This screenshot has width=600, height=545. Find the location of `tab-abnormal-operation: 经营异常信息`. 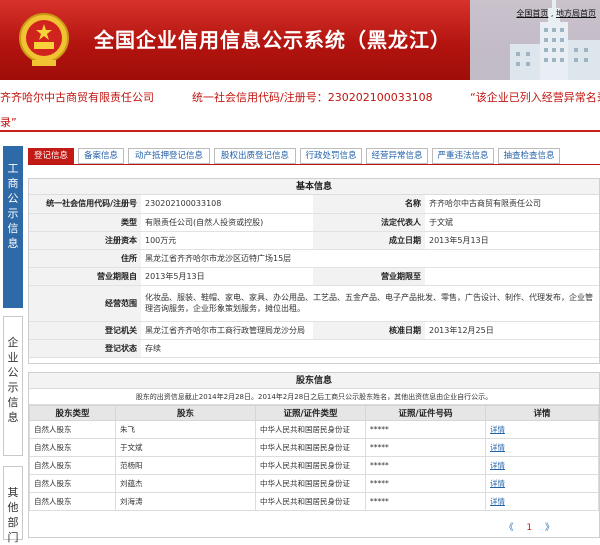

tab-abnormal-operation: 经营异常信息 is located at coordinates (397, 156).